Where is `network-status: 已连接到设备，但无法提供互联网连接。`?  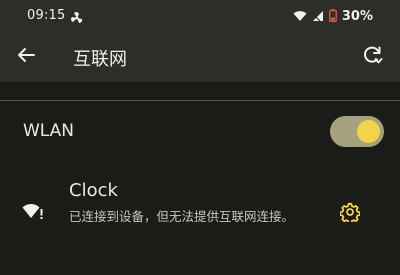 network-status: 已连接到设备，但无法提供互联网连接。 is located at coordinates (182, 216).